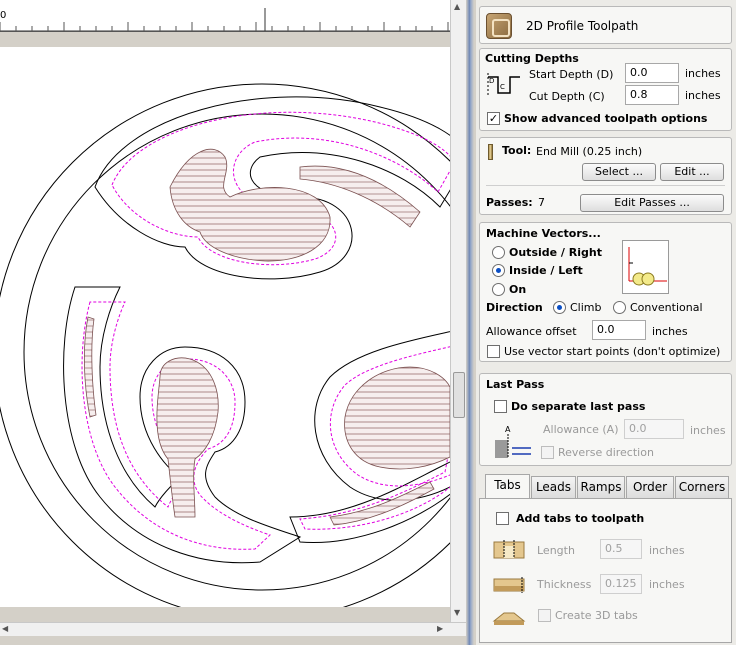 The height and width of the screenshot is (645, 736). Describe the element at coordinates (515, 384) in the screenshot. I see `last-pass-heading: Last Pass` at that location.